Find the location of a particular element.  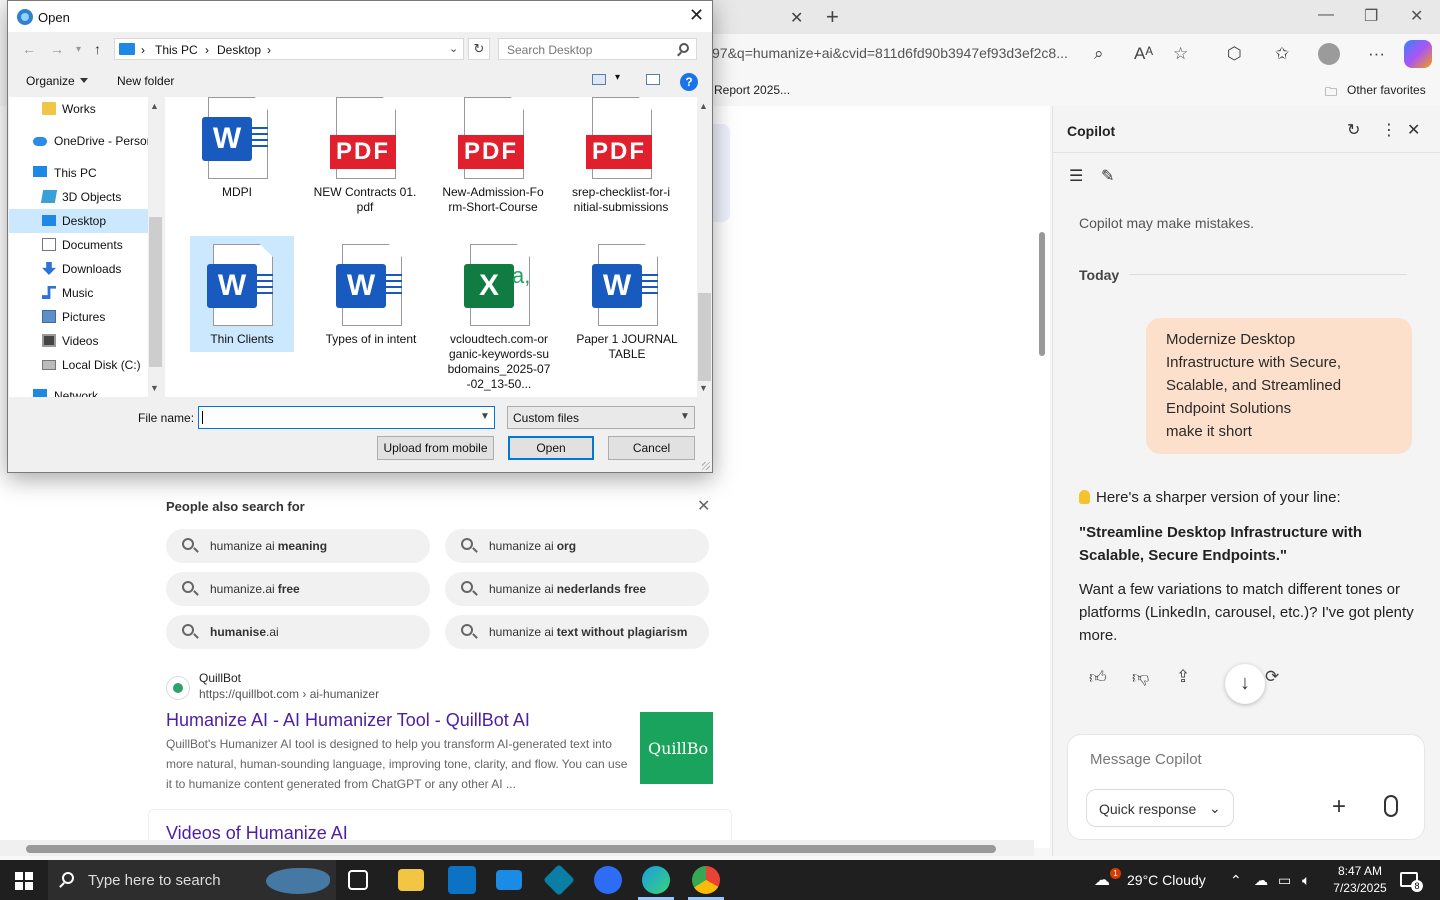

suggestion-pill: humanize ai nederlands free is located at coordinates (577, 589).